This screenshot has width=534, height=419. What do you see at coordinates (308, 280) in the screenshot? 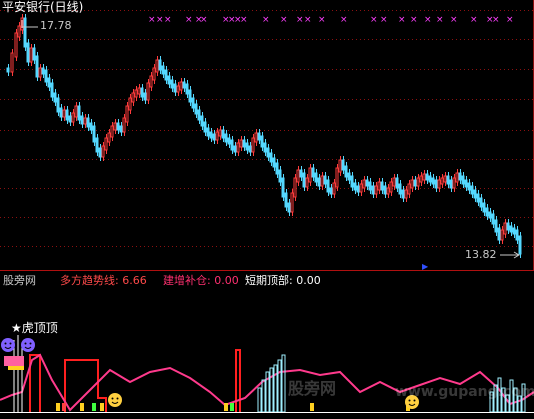
I see `indicator-short-top-value: 0.00` at bounding box center [308, 280].